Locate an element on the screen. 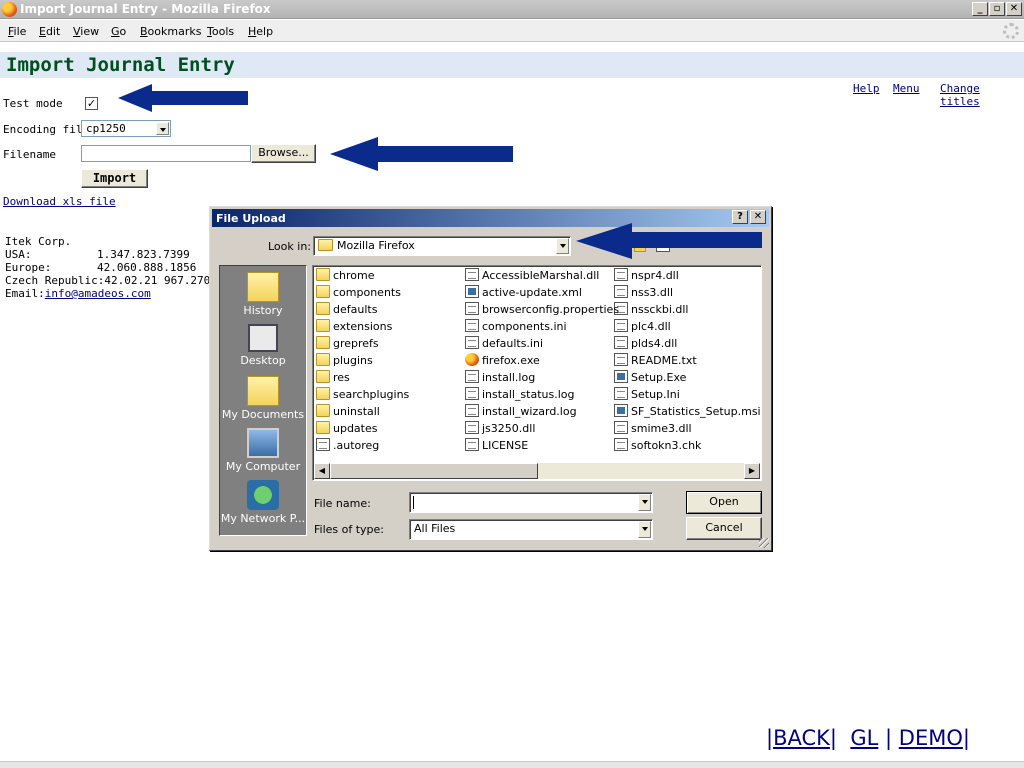 The image size is (1024, 768). menu-tools: Tools is located at coordinates (220, 31).